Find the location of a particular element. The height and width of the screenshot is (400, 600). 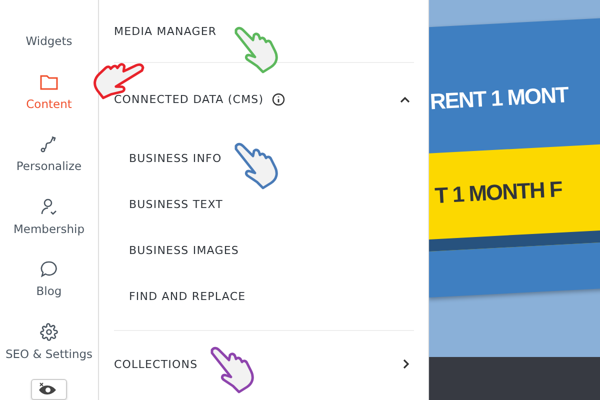

chat-bubble-icon is located at coordinates (49, 269).